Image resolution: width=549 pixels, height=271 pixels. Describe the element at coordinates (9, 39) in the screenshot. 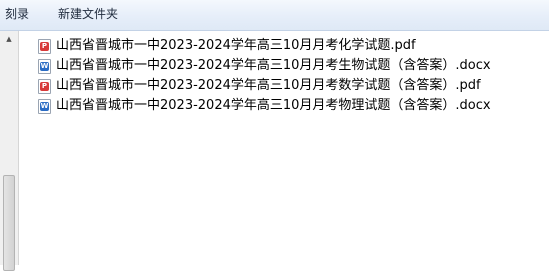

I see `scroll-up-arrow-icon: ▲` at that location.